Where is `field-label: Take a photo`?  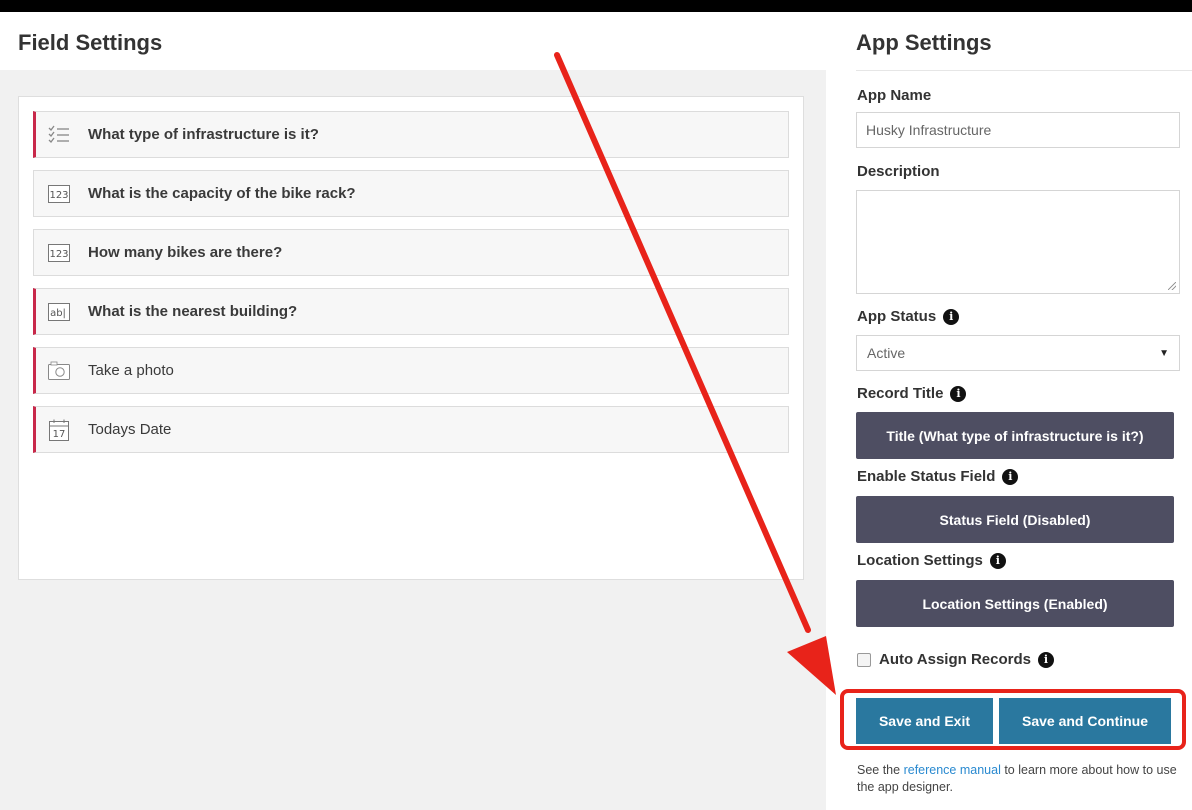 field-label: Take a photo is located at coordinates (131, 370).